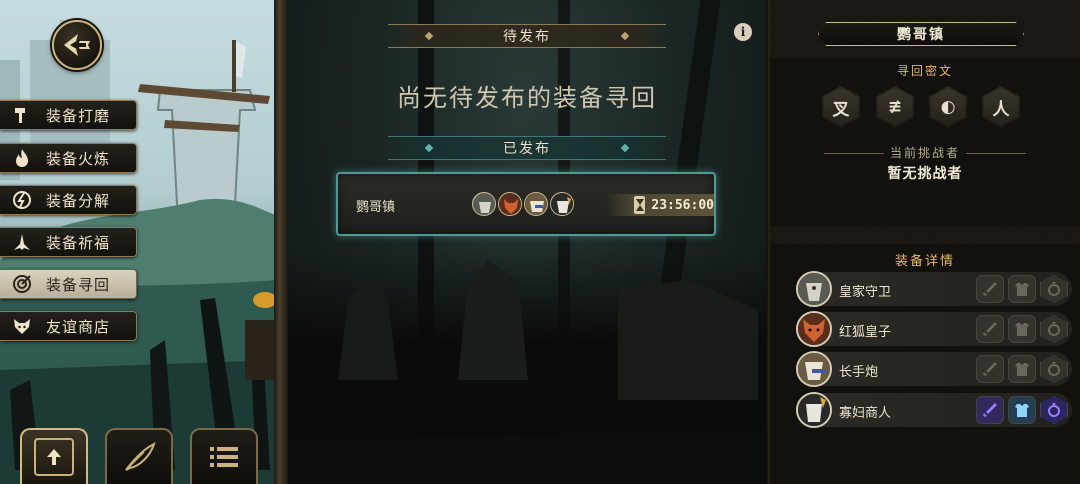 This screenshot has height=484, width=1080. I want to click on published-header-label: 已发布, so click(527, 149).